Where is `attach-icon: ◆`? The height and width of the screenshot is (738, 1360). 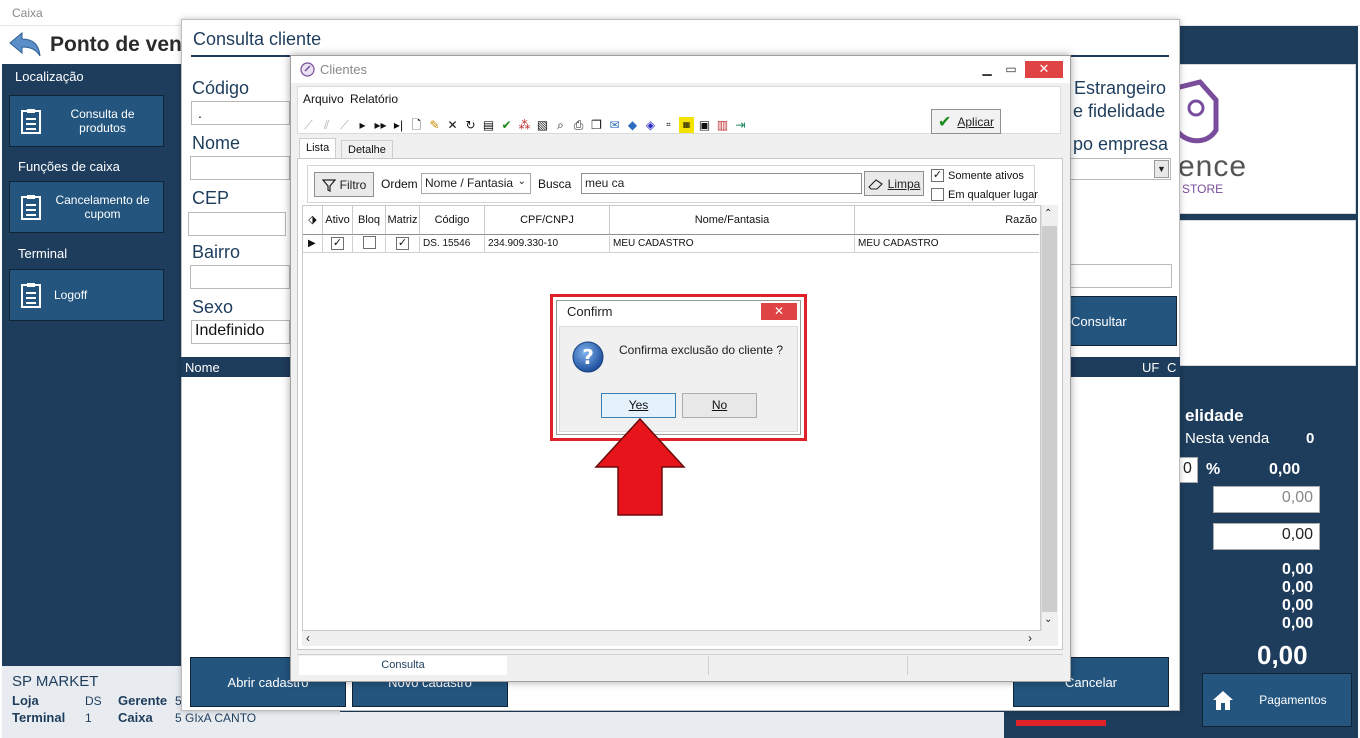 attach-icon: ◆ is located at coordinates (632, 125).